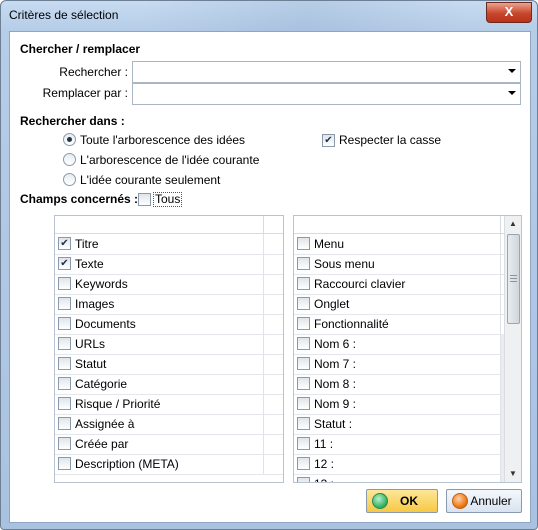  Describe the element at coordinates (150, 180) in the screenshot. I see `radio-current-idea-label: L'idée courante seulement` at that location.